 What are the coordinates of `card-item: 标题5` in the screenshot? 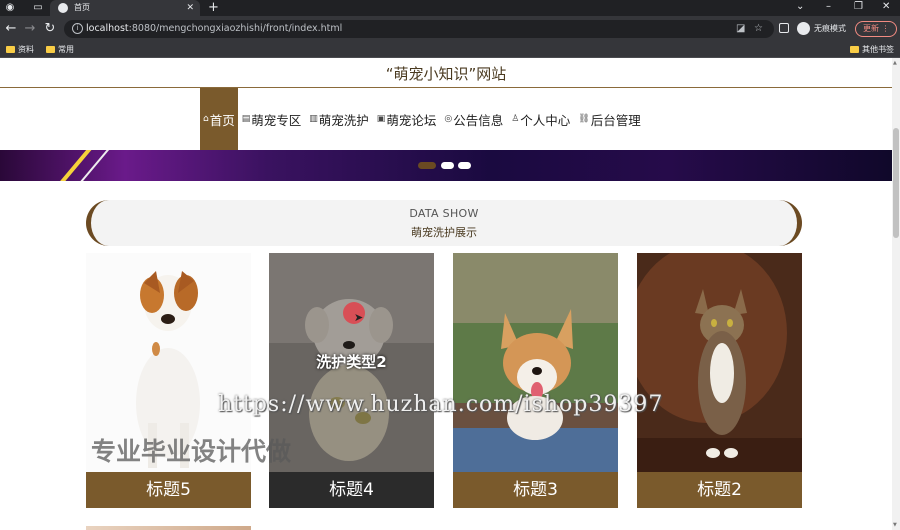 It's located at (168, 380).